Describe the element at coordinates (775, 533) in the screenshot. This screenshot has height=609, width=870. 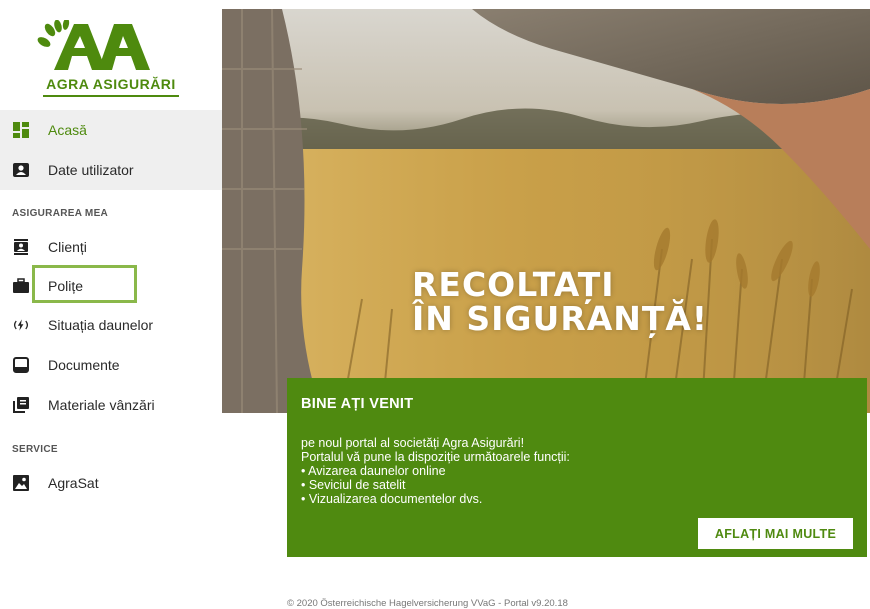
I see `learn-more-button: AFLAȚI MAI MULTE` at that location.